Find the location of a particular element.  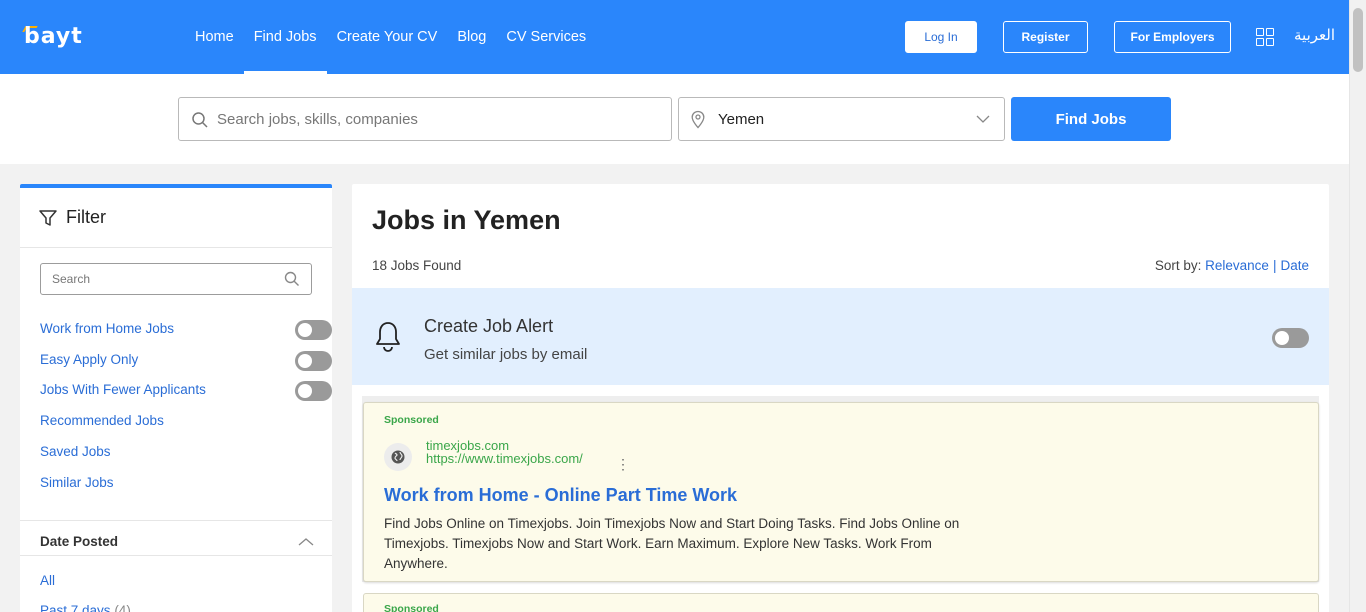

filter-search-input: Search is located at coordinates (176, 279).